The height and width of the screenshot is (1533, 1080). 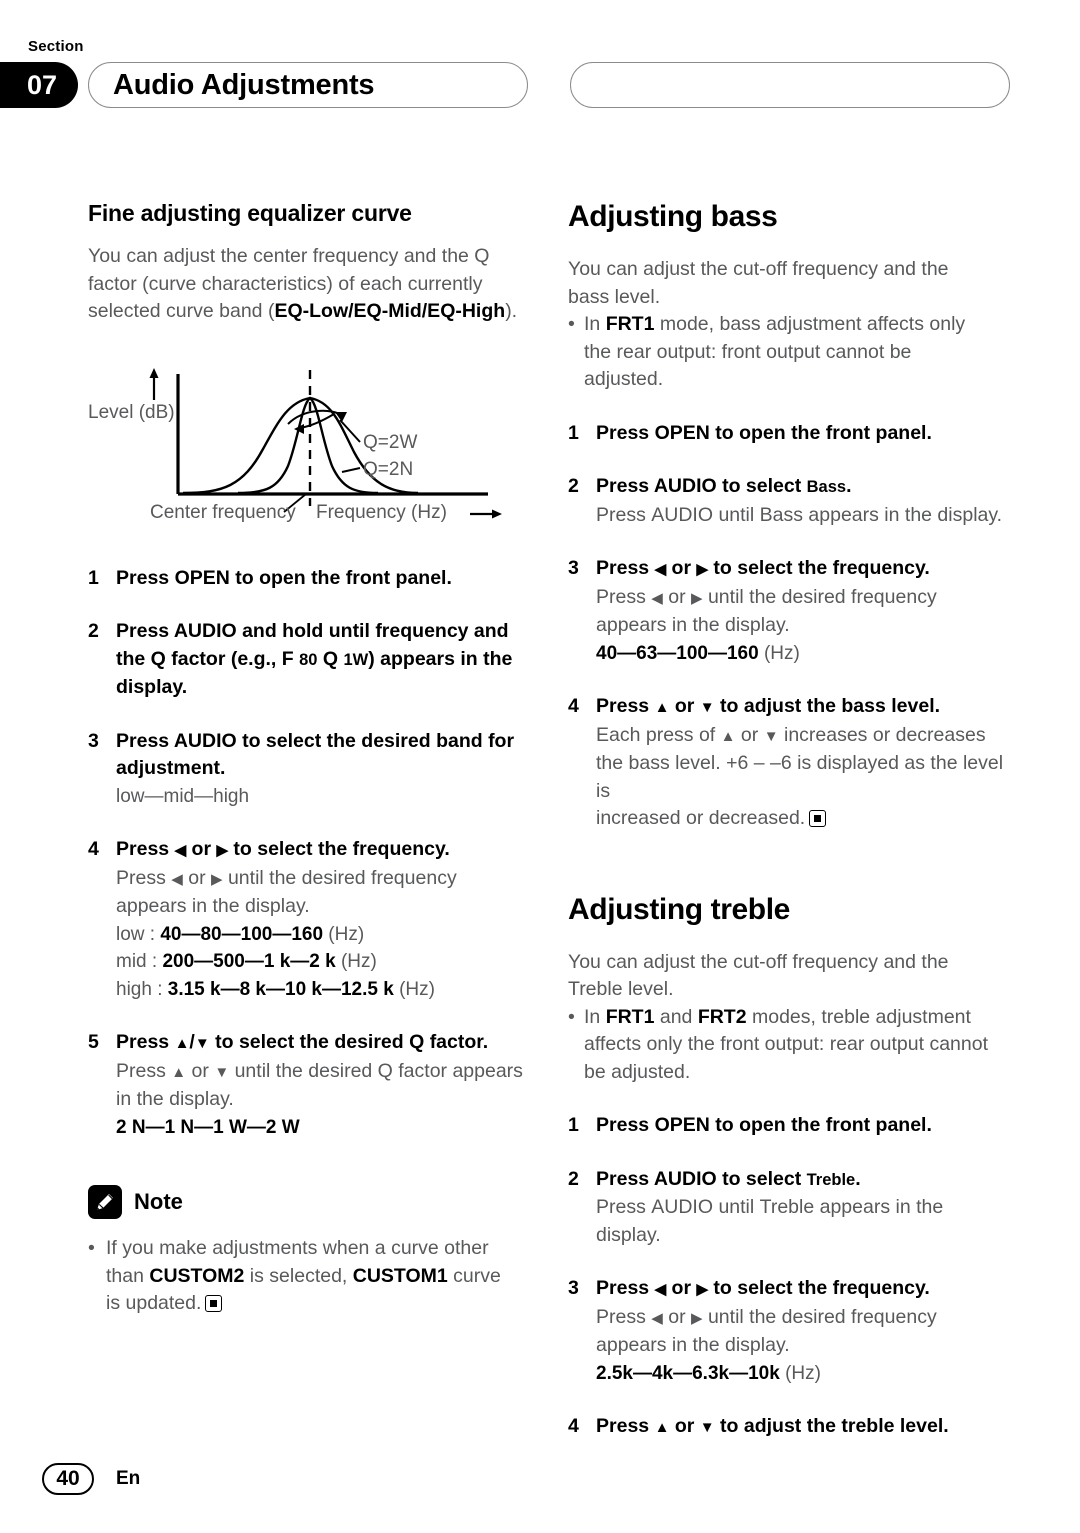 What do you see at coordinates (139, 961) in the screenshot?
I see `freq-mid-label: mid :` at bounding box center [139, 961].